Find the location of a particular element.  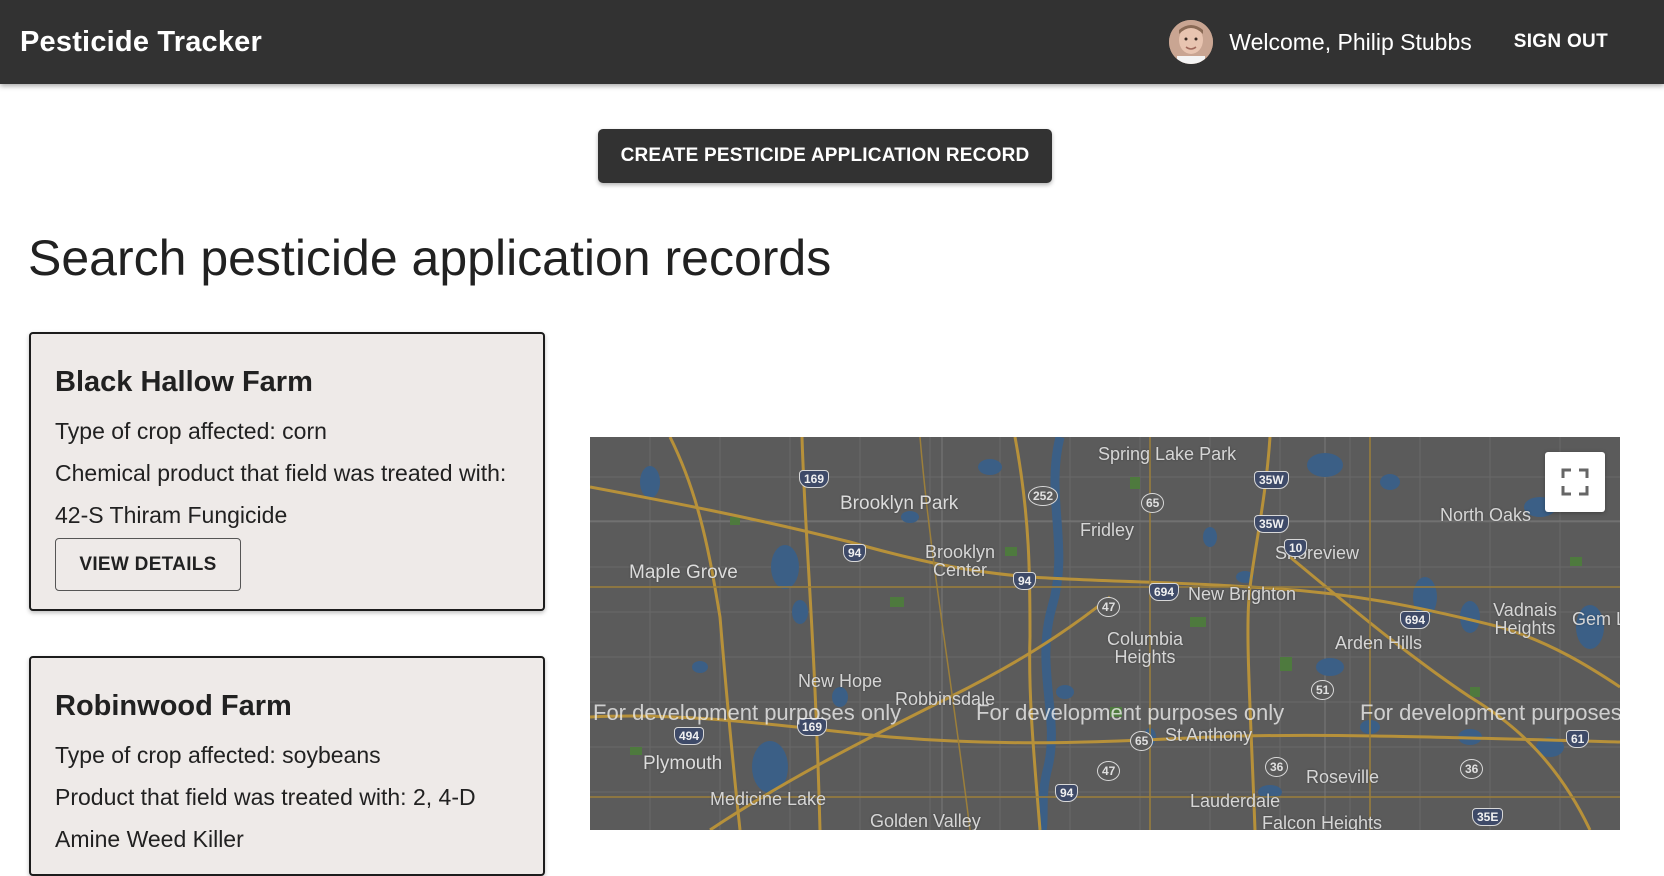

map-place-label: Columbia Heights is located at coordinates (1145, 648).